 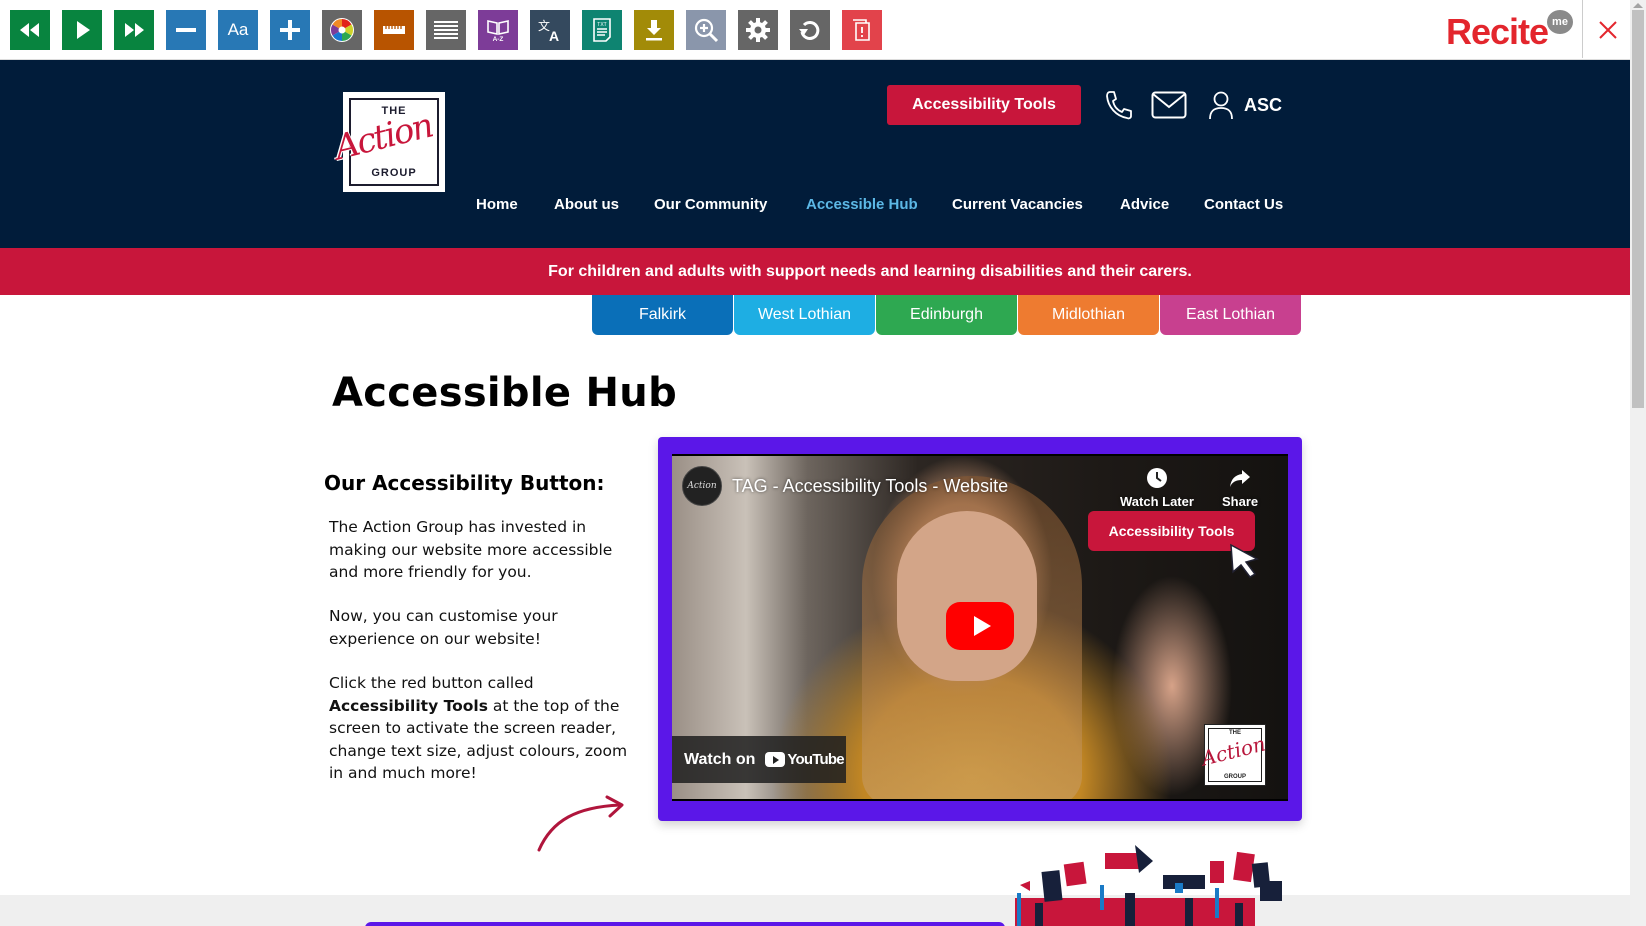 What do you see at coordinates (662, 315) in the screenshot?
I see `region-tab-falkirk: Falkirk` at bounding box center [662, 315].